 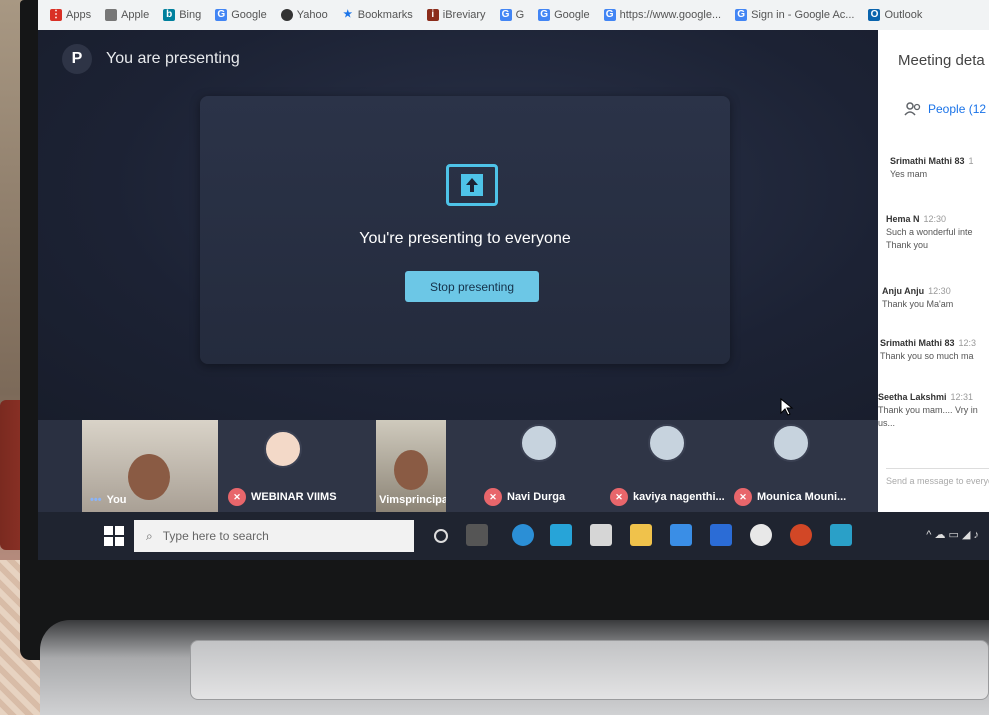 I want to click on bookmark-bing: b Bing, so click(x=182, y=15).